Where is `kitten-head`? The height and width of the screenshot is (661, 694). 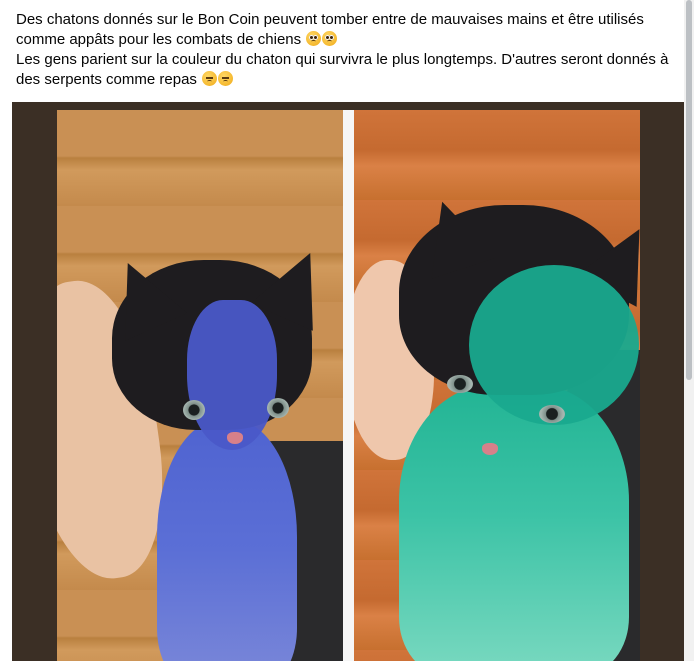 kitten-head is located at coordinates (519, 308).